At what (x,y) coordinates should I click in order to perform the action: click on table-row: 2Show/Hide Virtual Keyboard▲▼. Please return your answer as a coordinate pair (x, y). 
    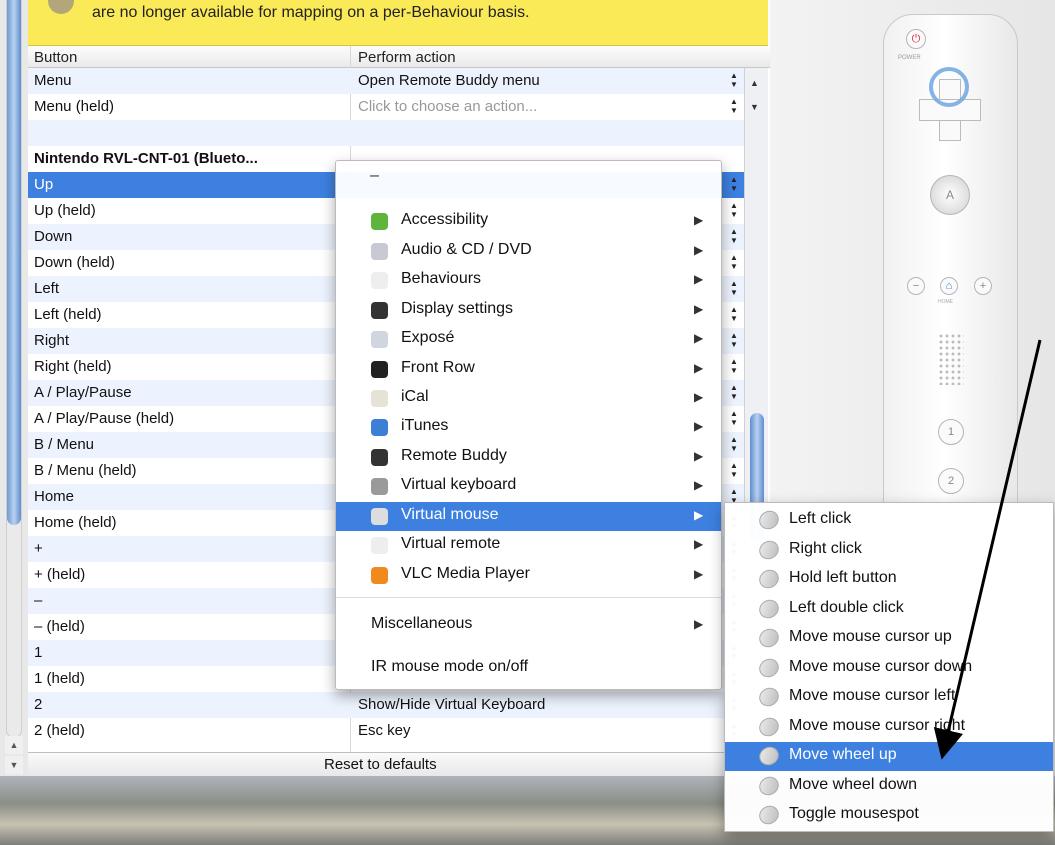
    Looking at the image, I should click on (386, 705).